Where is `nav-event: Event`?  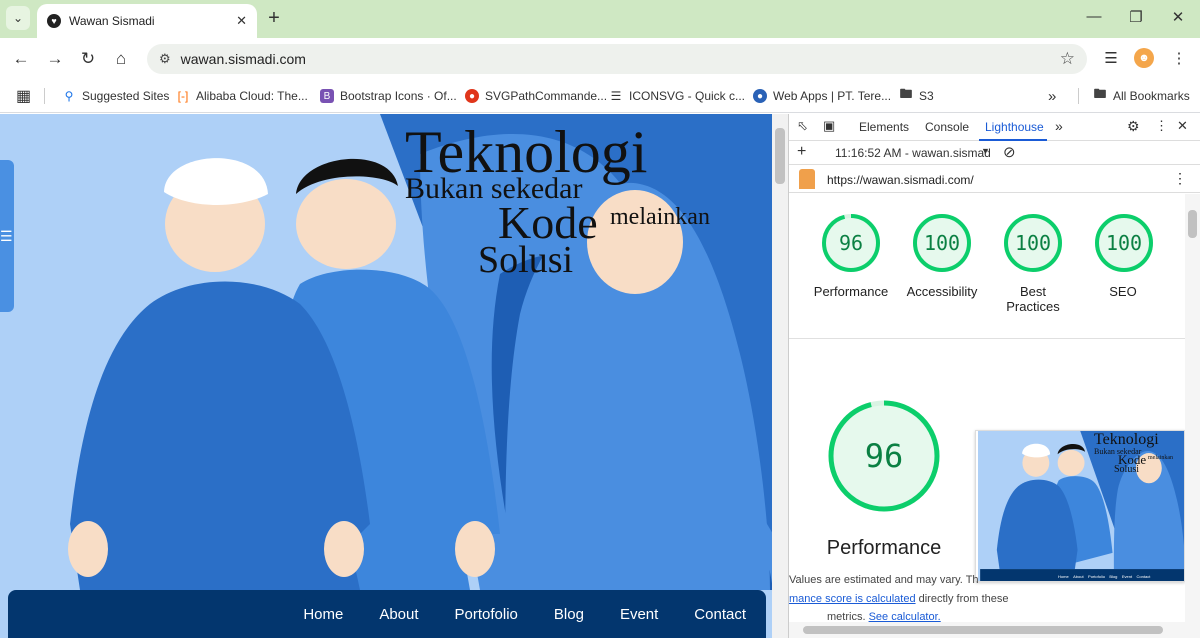
nav-event: Event is located at coordinates (639, 614).